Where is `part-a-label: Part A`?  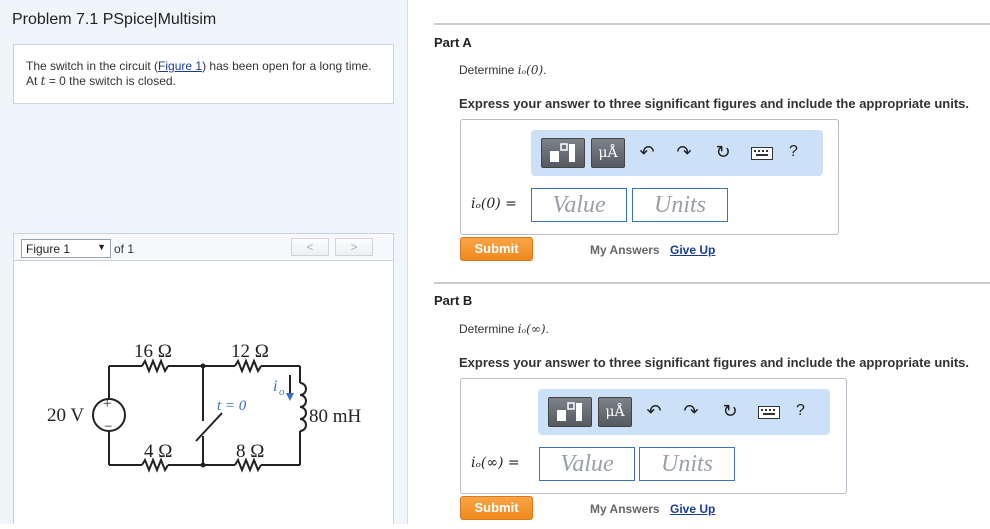
part-a-label: Part A is located at coordinates (453, 42).